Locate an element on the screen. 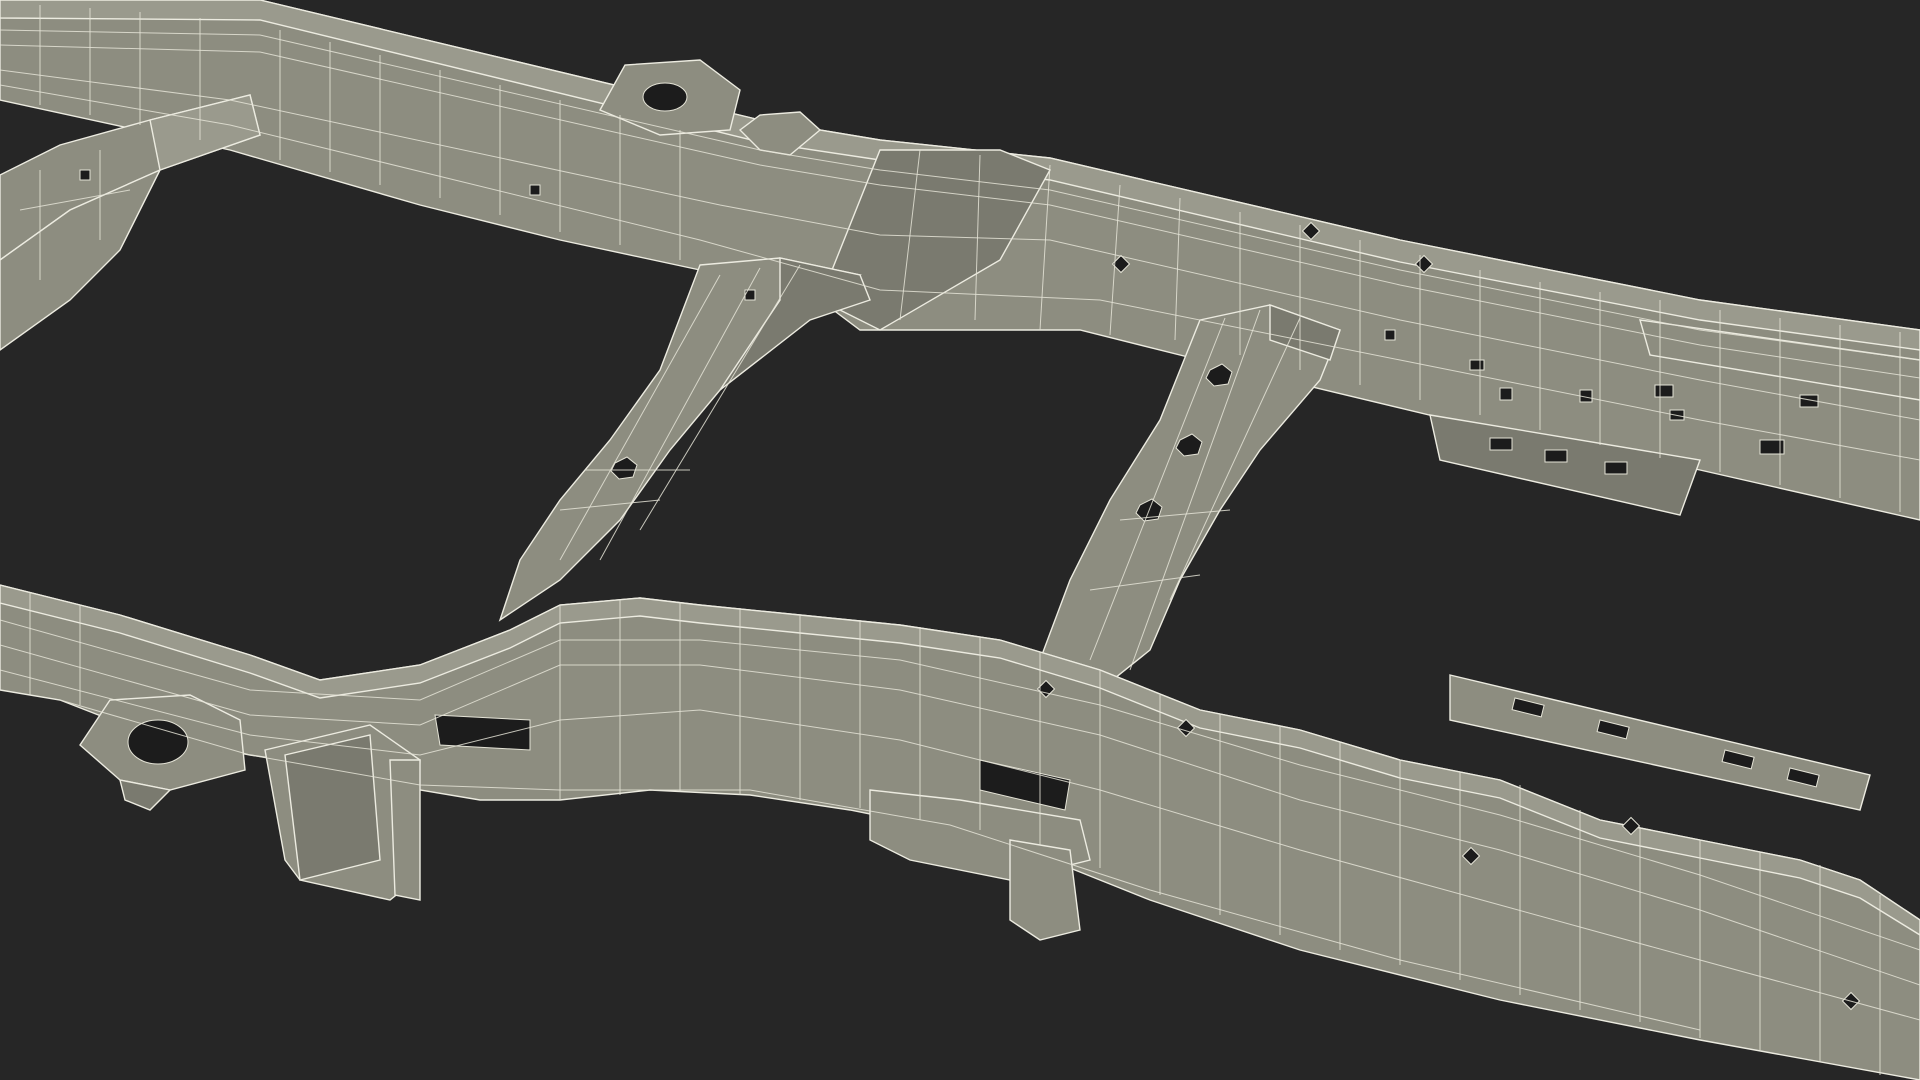 The height and width of the screenshot is (1080, 1920). channel-bracket-left is located at coordinates (342, 812).